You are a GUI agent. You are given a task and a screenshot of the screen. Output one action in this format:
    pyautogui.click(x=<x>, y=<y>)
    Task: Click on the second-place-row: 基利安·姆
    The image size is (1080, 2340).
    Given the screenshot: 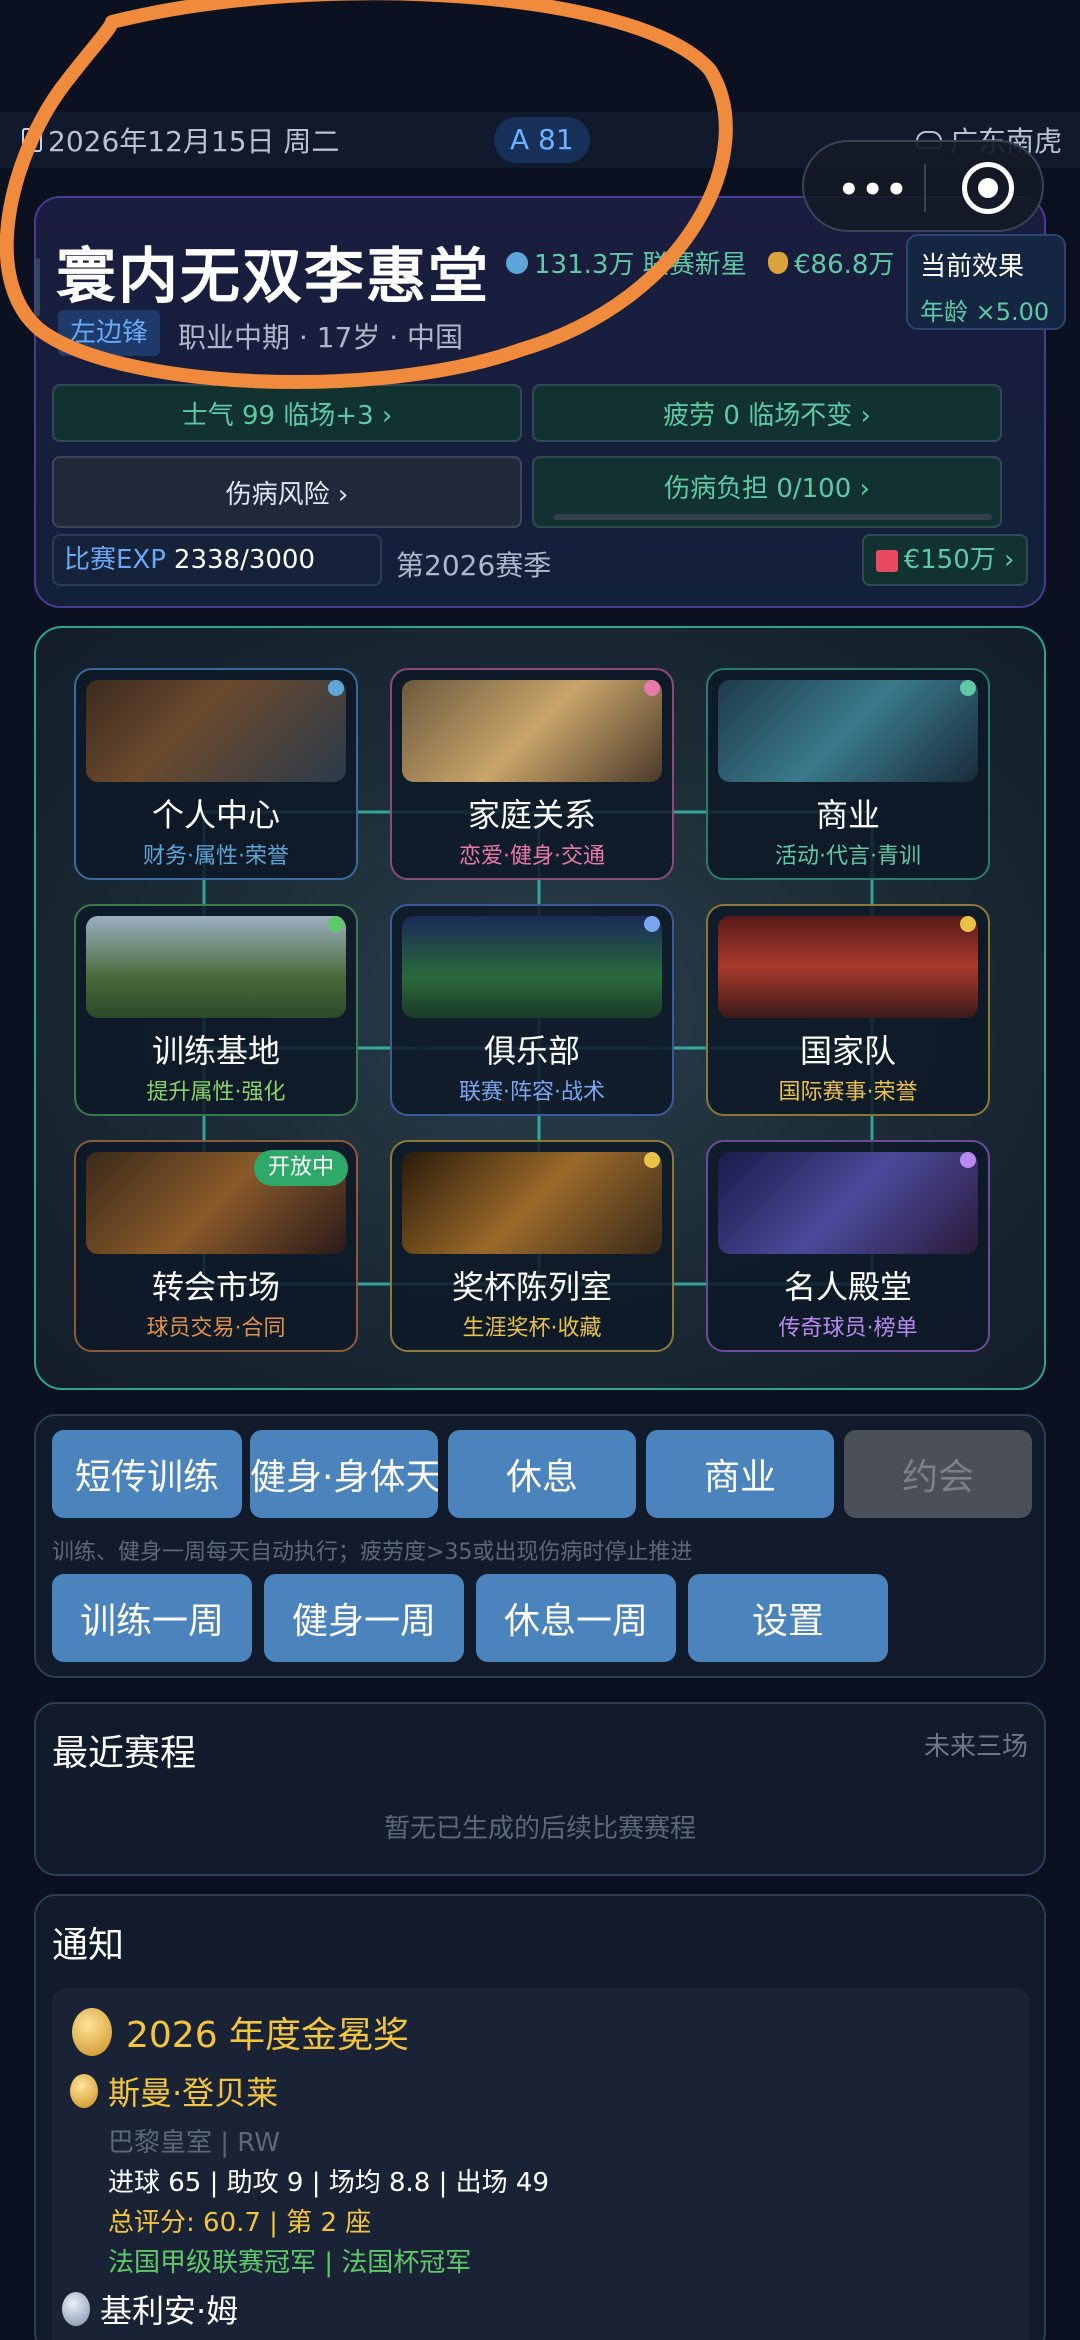 What is the action you would take?
    pyautogui.click(x=150, y=2309)
    